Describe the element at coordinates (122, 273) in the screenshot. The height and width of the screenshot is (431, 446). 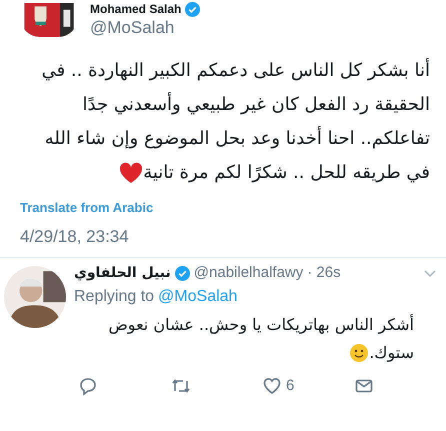
I see `reply-author-name: نبيل الحلفاوي` at that location.